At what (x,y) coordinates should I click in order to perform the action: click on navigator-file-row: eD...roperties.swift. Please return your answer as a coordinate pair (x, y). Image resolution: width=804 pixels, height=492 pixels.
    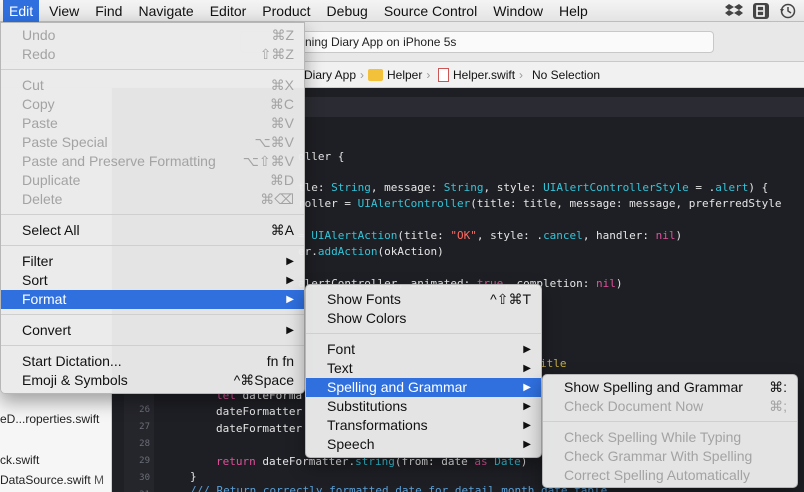
    Looking at the image, I should click on (49, 419).